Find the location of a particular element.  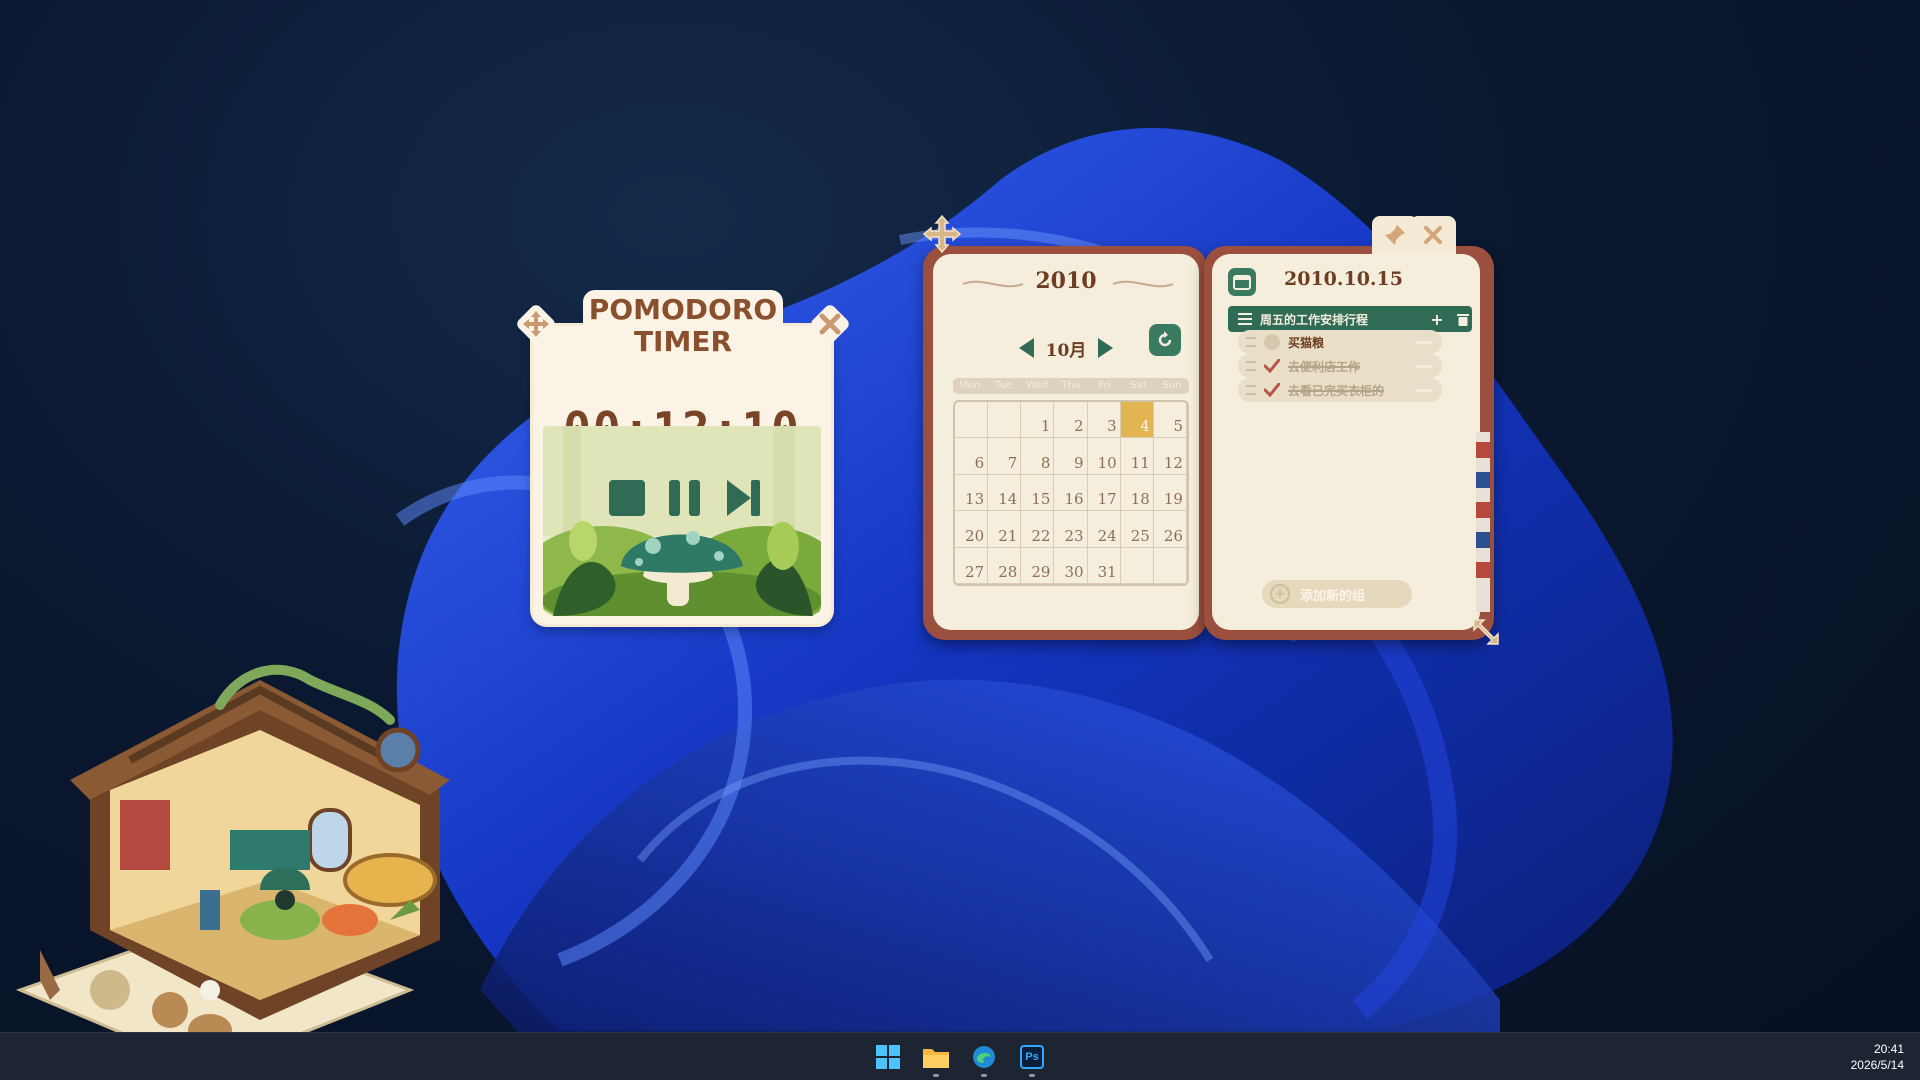

todo-item-text: 去便利店工作 is located at coordinates (1324, 366).